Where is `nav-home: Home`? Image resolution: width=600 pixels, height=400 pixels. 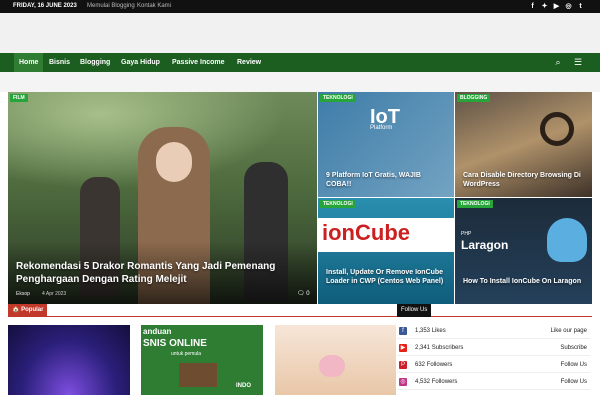
nav-home: Home is located at coordinates (29, 62).